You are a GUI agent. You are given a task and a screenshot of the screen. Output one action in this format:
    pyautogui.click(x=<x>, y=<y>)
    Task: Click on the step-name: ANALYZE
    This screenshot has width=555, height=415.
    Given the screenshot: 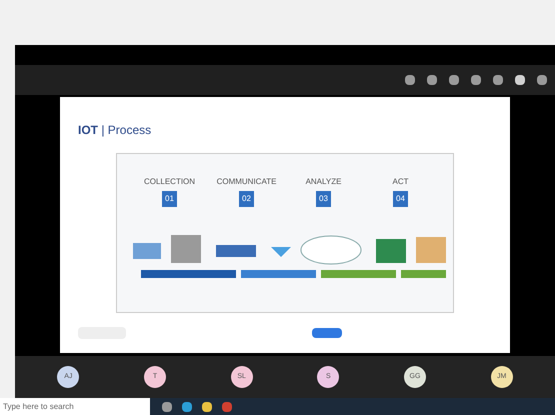 What is the action you would take?
    pyautogui.click(x=324, y=182)
    